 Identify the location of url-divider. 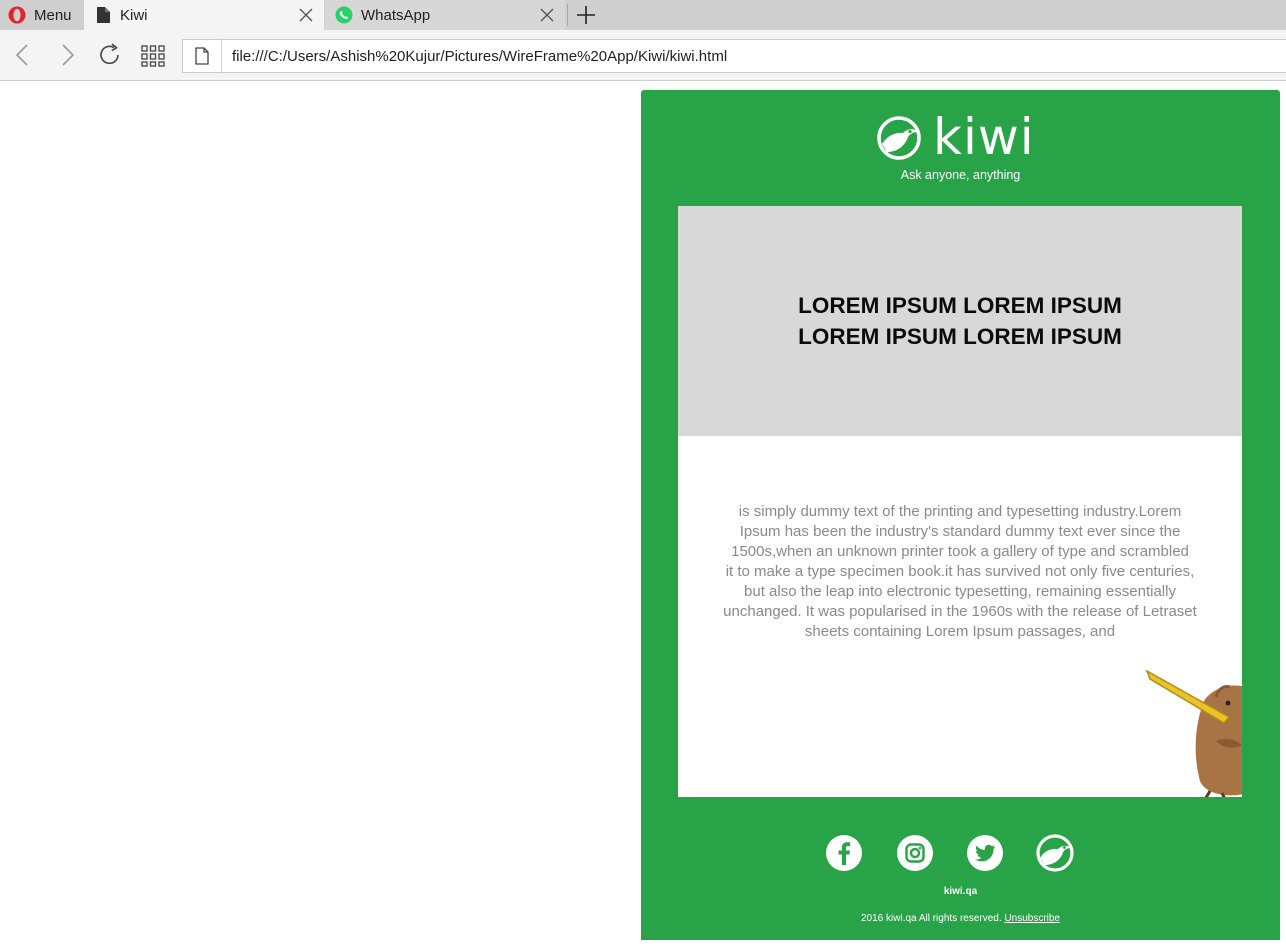
(221, 56).